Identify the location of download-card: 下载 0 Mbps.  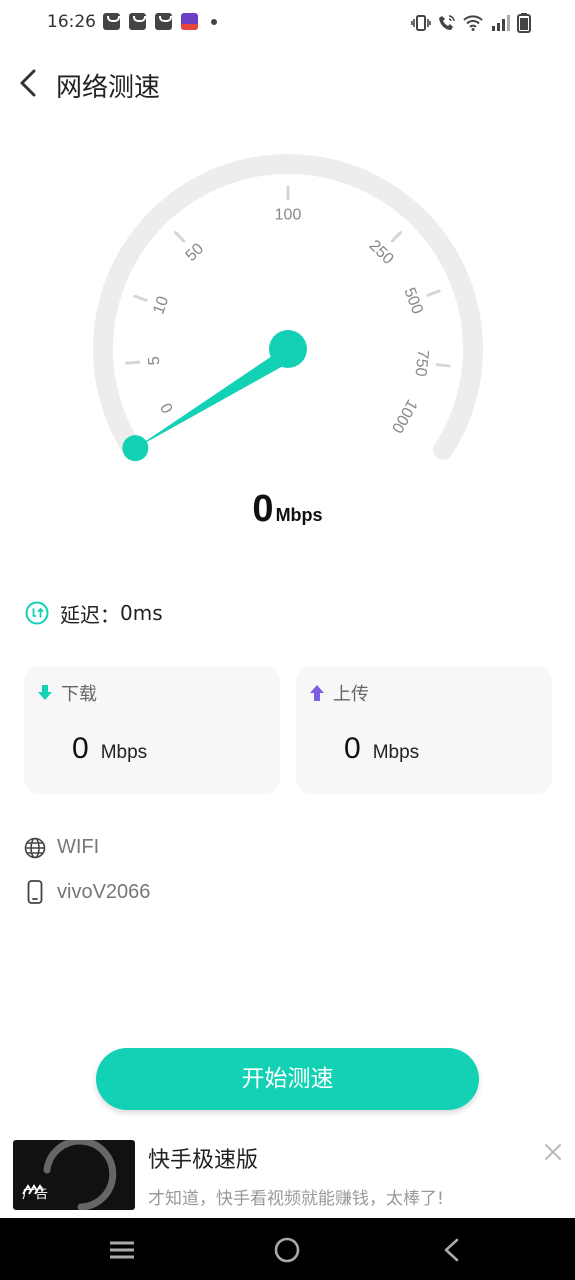
(152, 730).